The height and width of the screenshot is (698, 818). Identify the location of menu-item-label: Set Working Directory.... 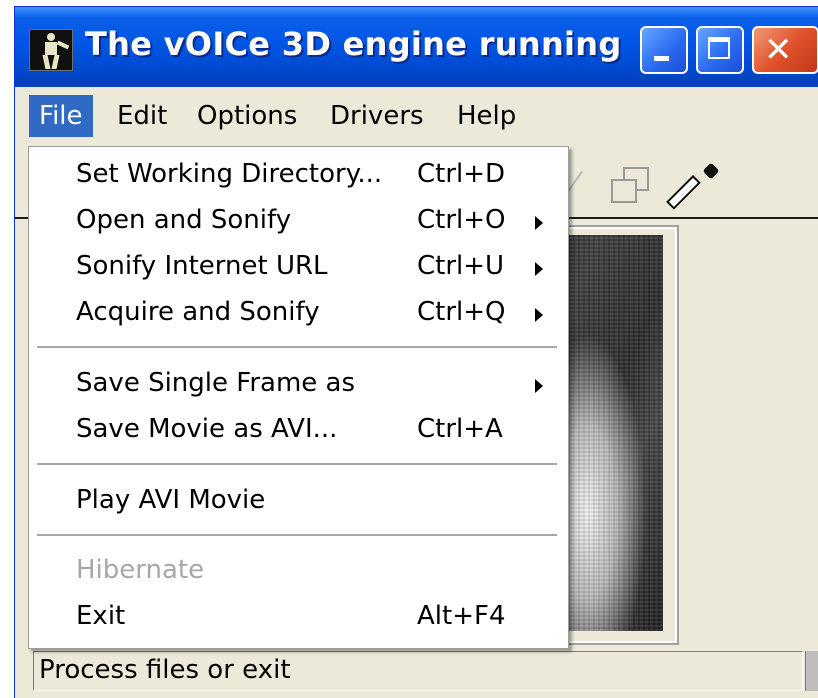
(229, 174).